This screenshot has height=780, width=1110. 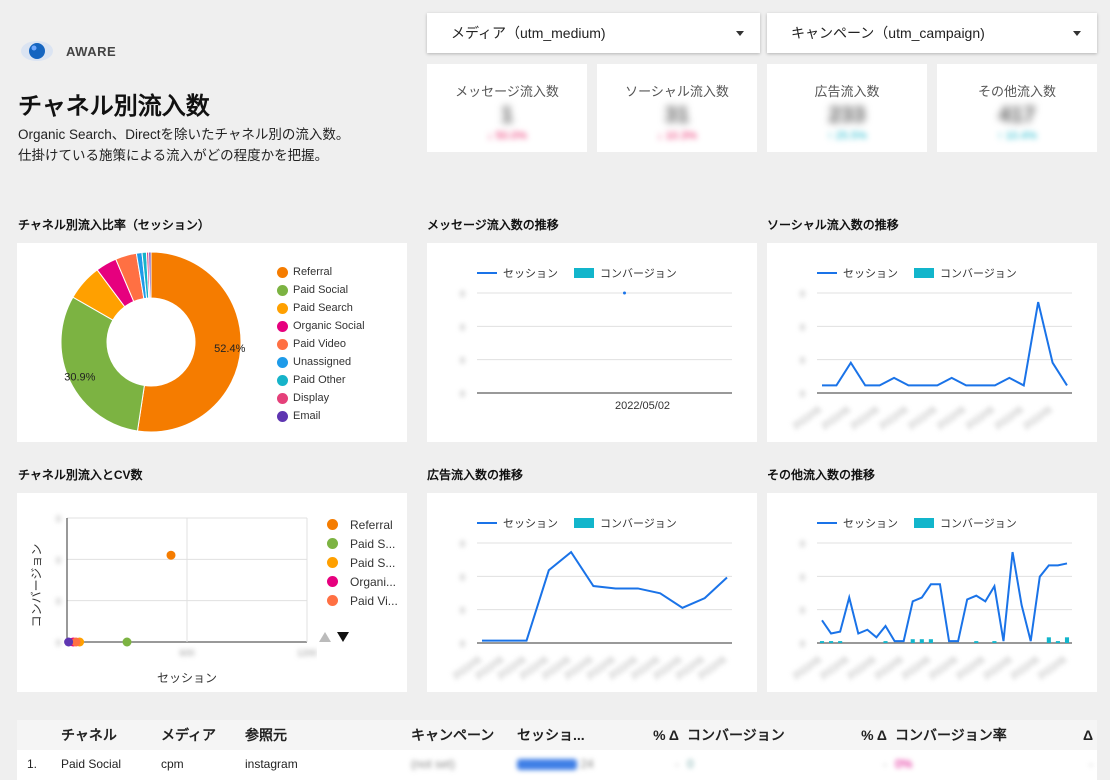 What do you see at coordinates (833, 225) in the screenshot?
I see `section-title: ソーシャル流入数の推移` at bounding box center [833, 225].